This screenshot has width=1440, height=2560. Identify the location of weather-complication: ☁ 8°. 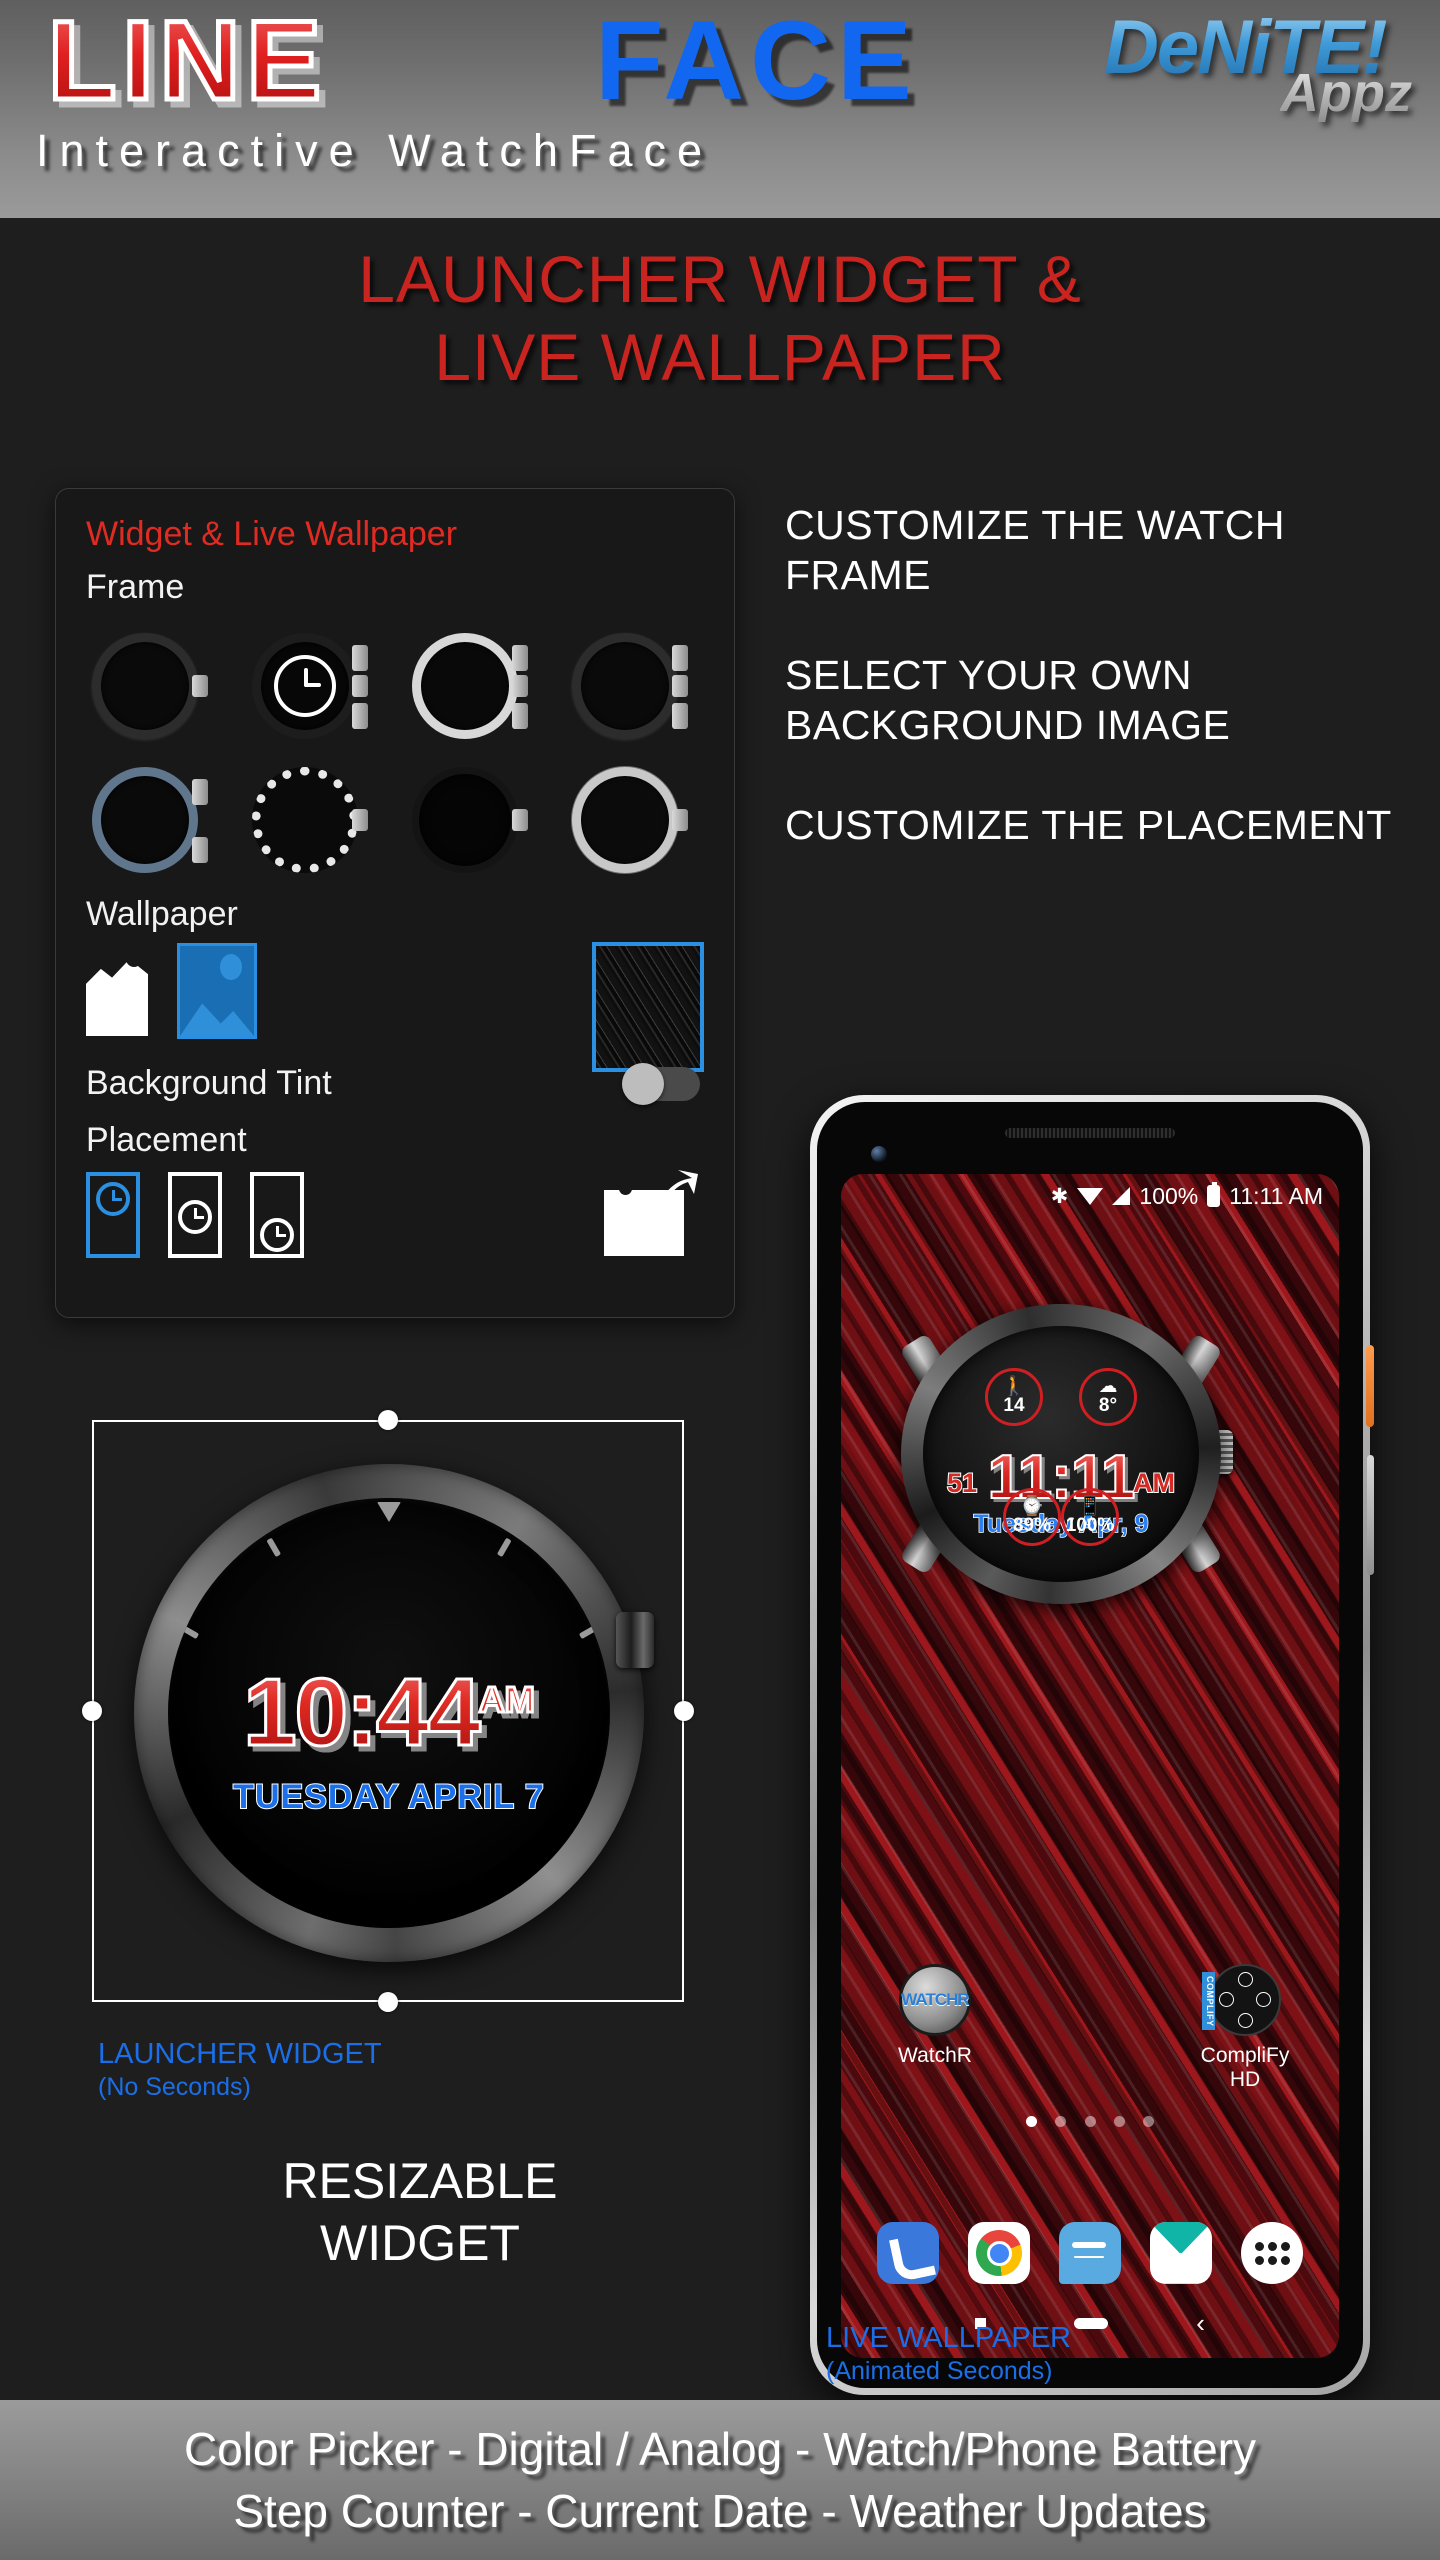
(1108, 1397).